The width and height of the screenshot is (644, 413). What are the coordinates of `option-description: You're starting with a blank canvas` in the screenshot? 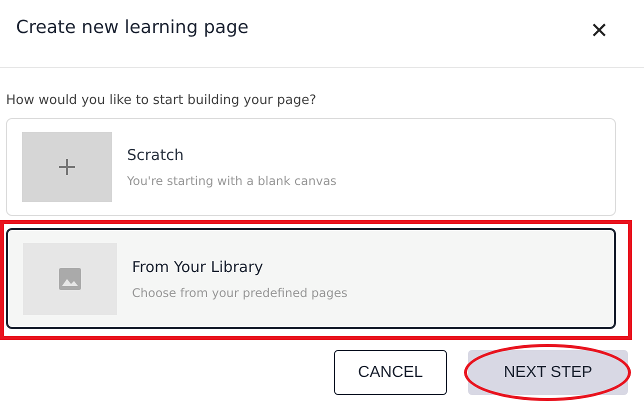 It's located at (232, 181).